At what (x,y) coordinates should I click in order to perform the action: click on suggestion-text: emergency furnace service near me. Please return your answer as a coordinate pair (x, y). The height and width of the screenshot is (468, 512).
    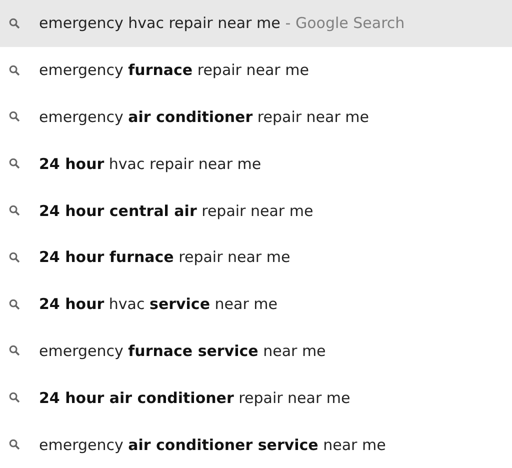
    Looking at the image, I should click on (182, 351).